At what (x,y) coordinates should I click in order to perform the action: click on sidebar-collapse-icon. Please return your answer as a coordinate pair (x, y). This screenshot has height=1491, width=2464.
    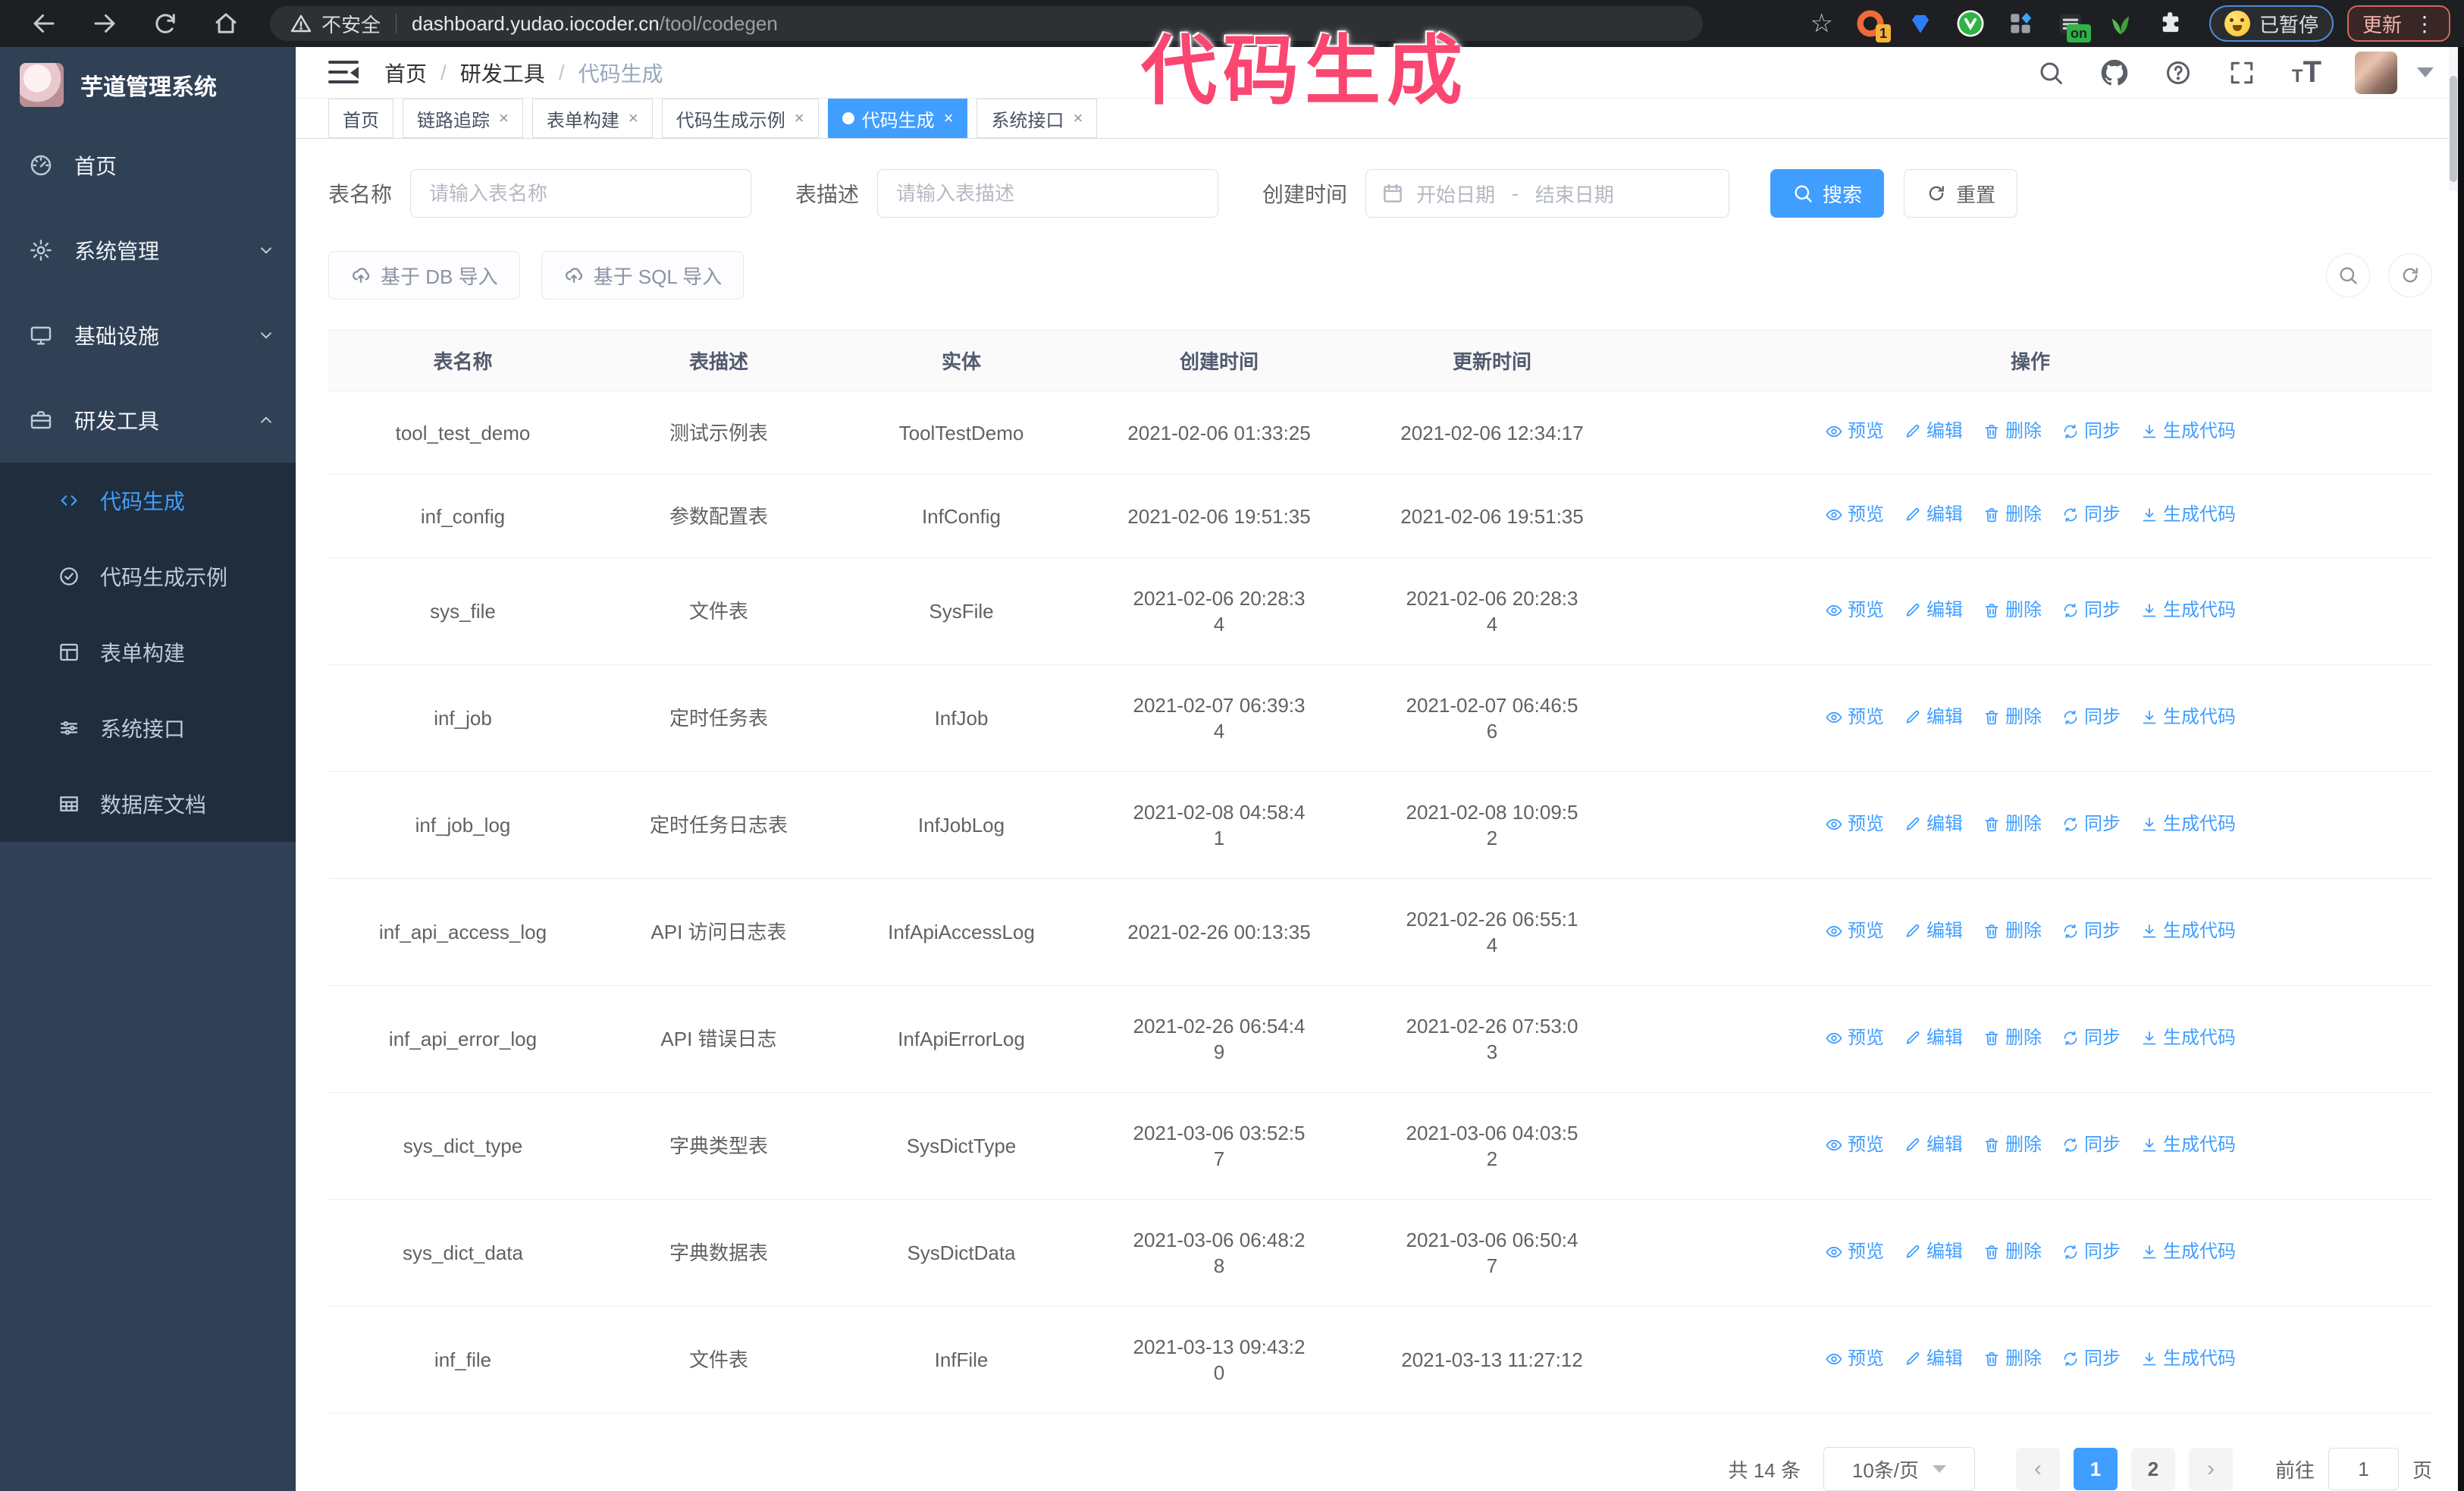
    Looking at the image, I should click on (343, 72).